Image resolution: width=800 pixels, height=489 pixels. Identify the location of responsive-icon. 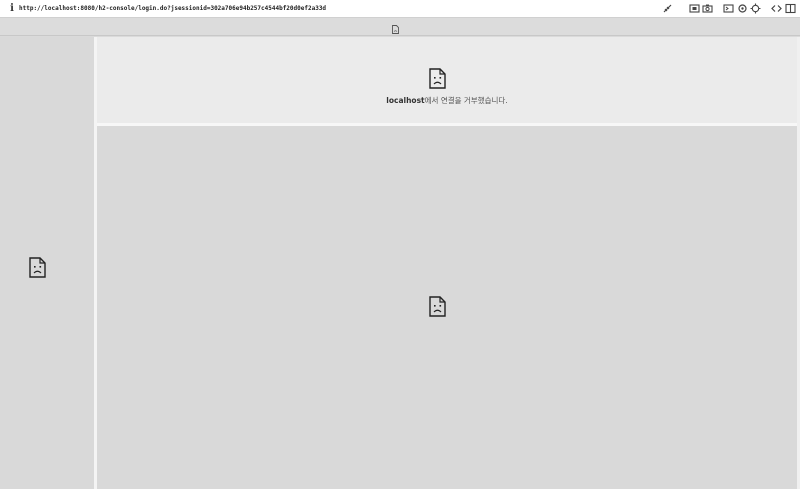
(755, 8).